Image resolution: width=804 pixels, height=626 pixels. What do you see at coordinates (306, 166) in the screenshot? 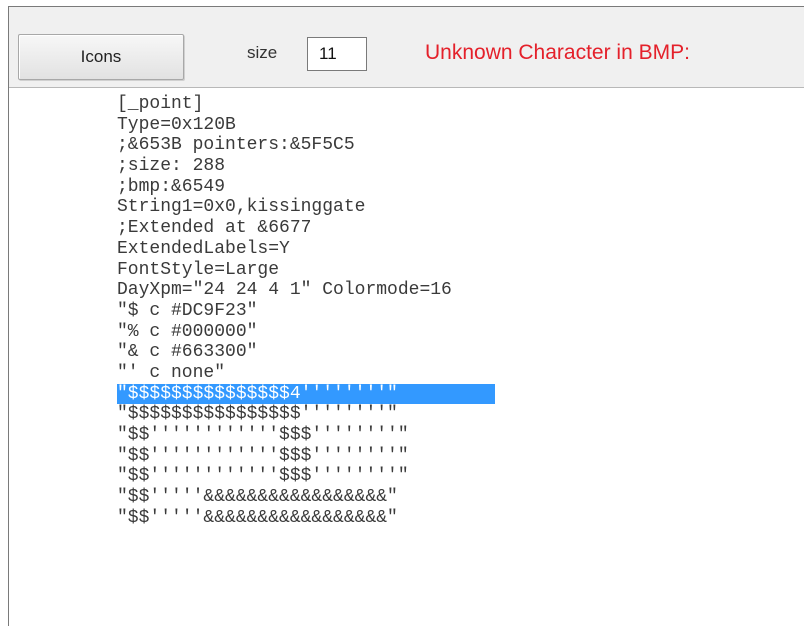
I see `code-line: ;size: 288` at bounding box center [306, 166].